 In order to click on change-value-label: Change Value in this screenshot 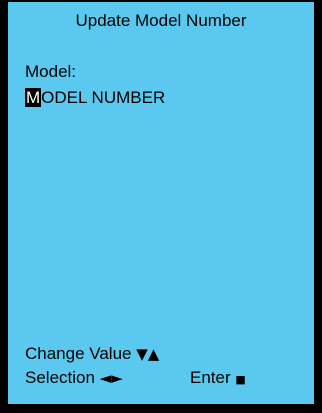, I will do `click(78, 353)`.